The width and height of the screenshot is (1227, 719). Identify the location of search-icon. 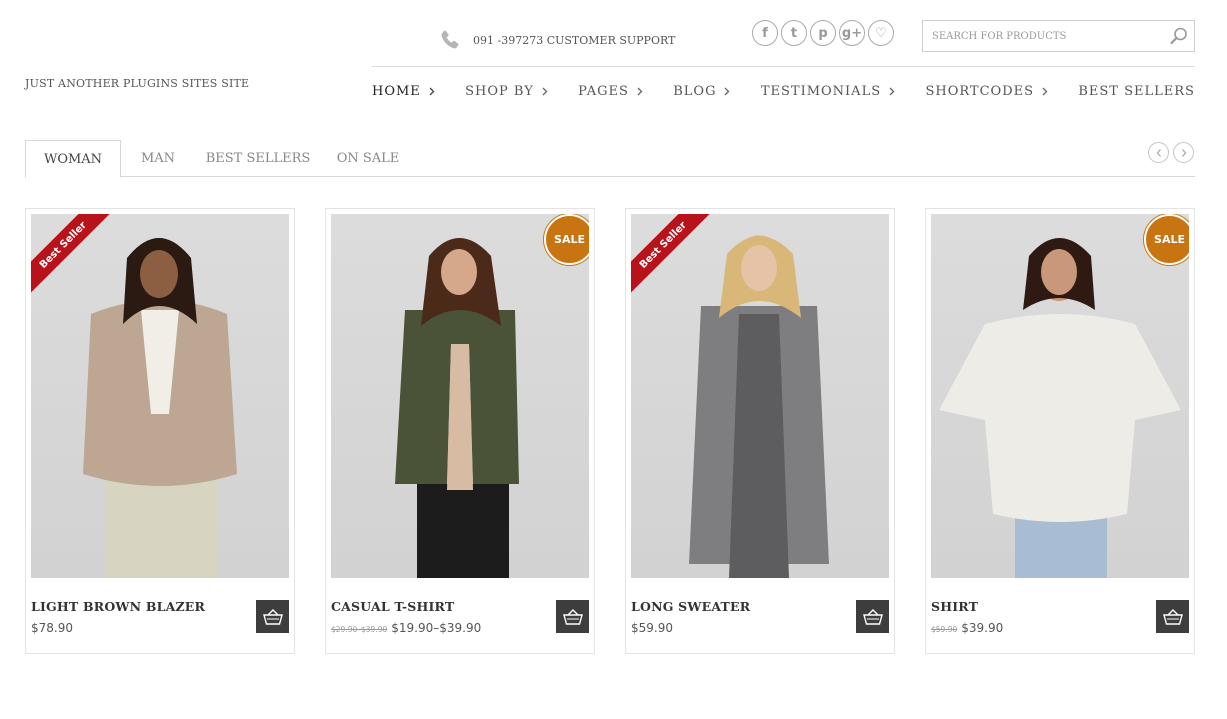
(1179, 36).